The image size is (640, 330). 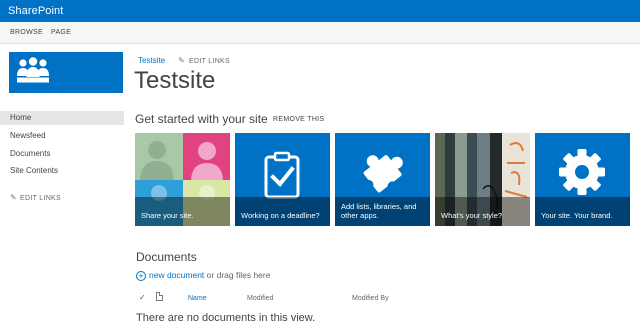 I want to click on empty-list-message: There are no documents in this view., so click(x=226, y=318).